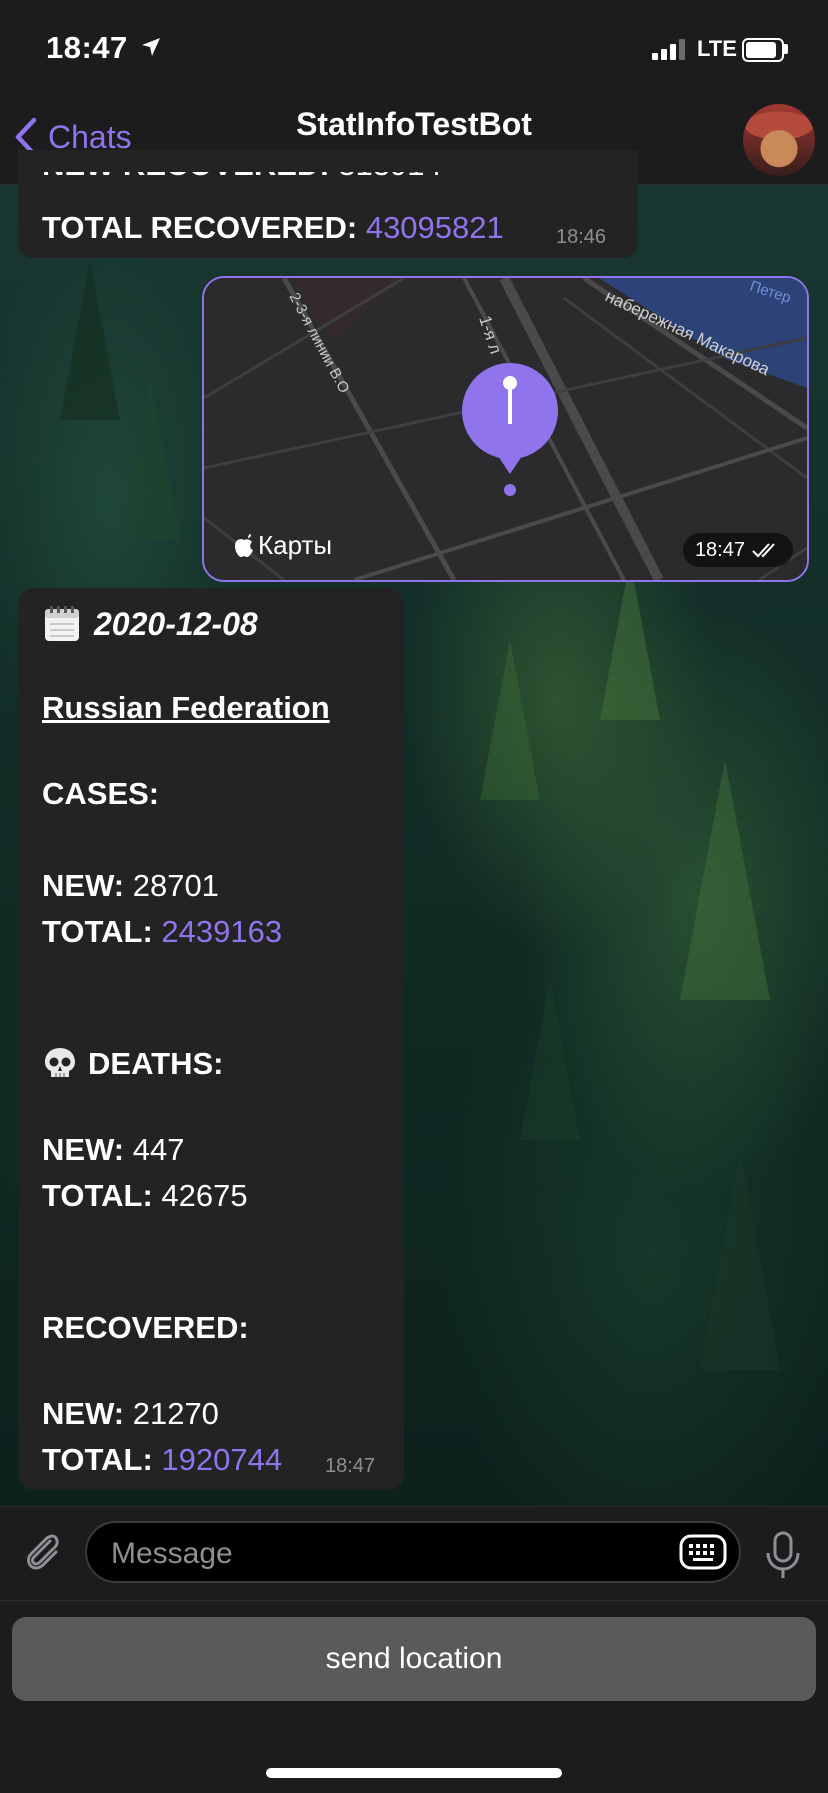 Image resolution: width=828 pixels, height=1793 pixels. Describe the element at coordinates (763, 550) in the screenshot. I see `double-check-icon` at that location.